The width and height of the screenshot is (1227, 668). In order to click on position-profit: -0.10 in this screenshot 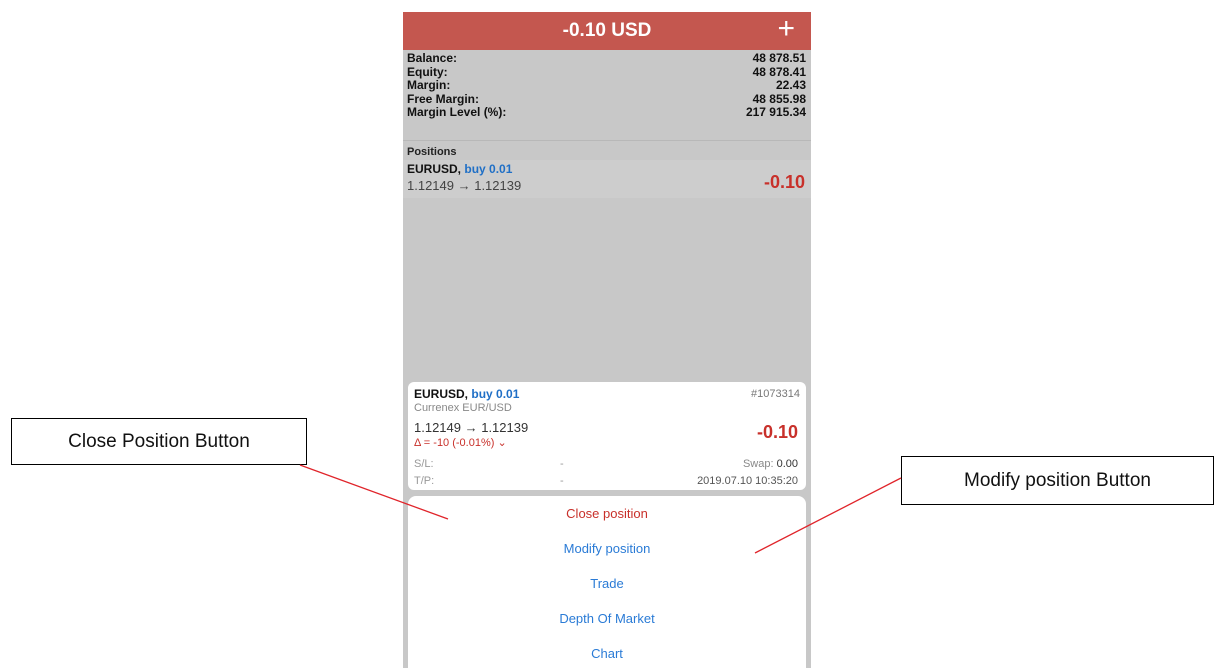, I will do `click(784, 182)`.